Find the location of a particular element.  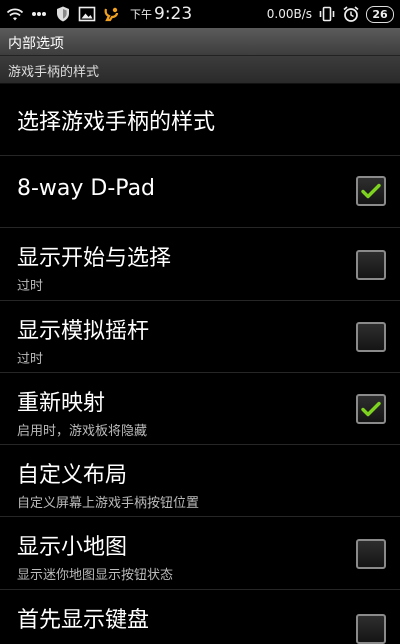

checkbox-show-start-select is located at coordinates (371, 265).